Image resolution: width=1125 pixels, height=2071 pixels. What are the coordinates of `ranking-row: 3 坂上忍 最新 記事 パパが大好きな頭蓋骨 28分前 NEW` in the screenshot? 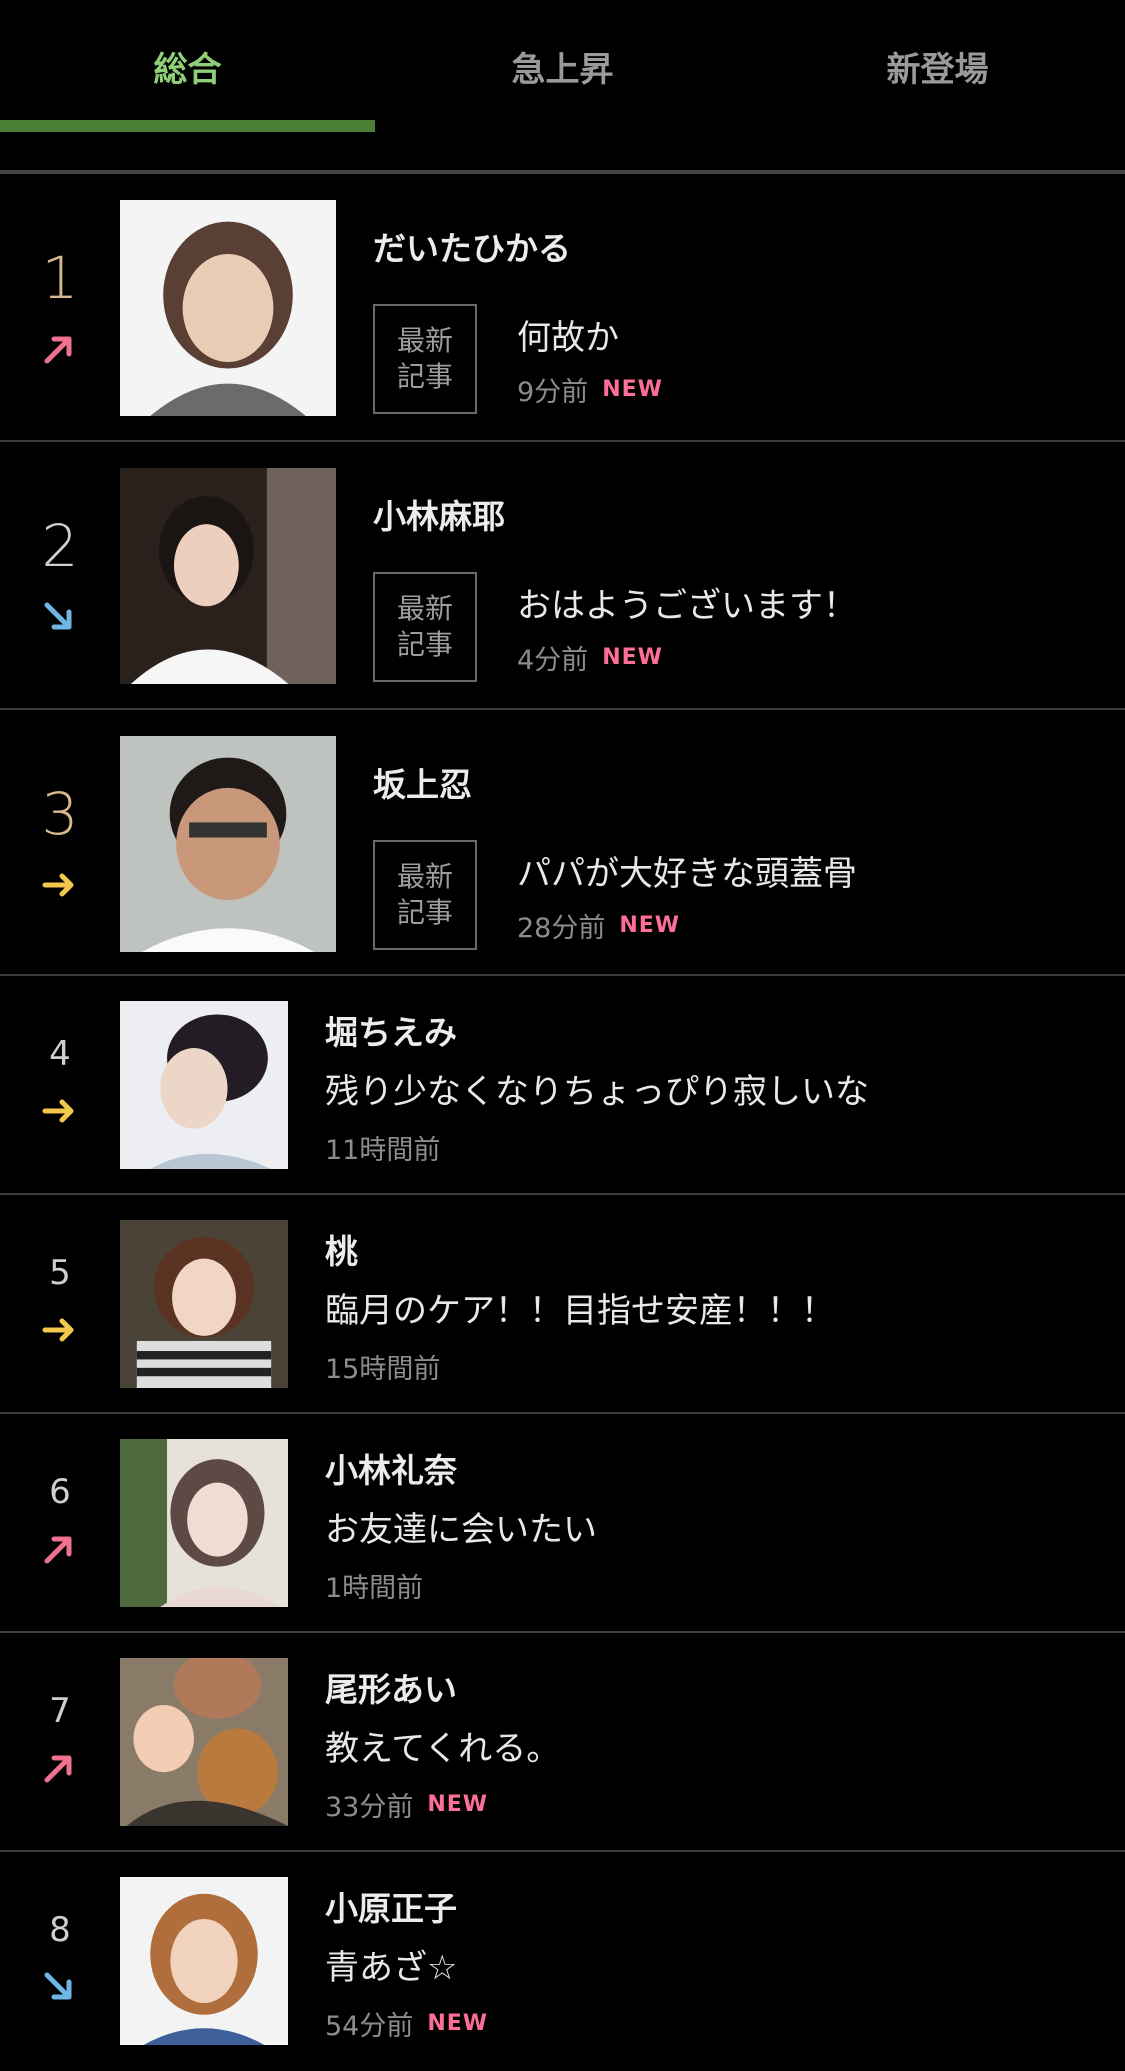 It's located at (562, 843).